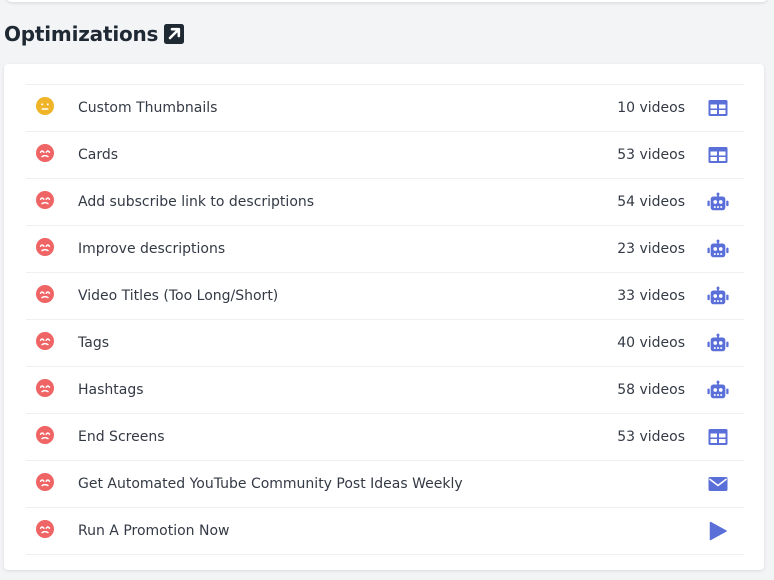 The height and width of the screenshot is (580, 774). I want to click on optimization-row: Custom Thumbnails 10 videos, so click(385, 108).